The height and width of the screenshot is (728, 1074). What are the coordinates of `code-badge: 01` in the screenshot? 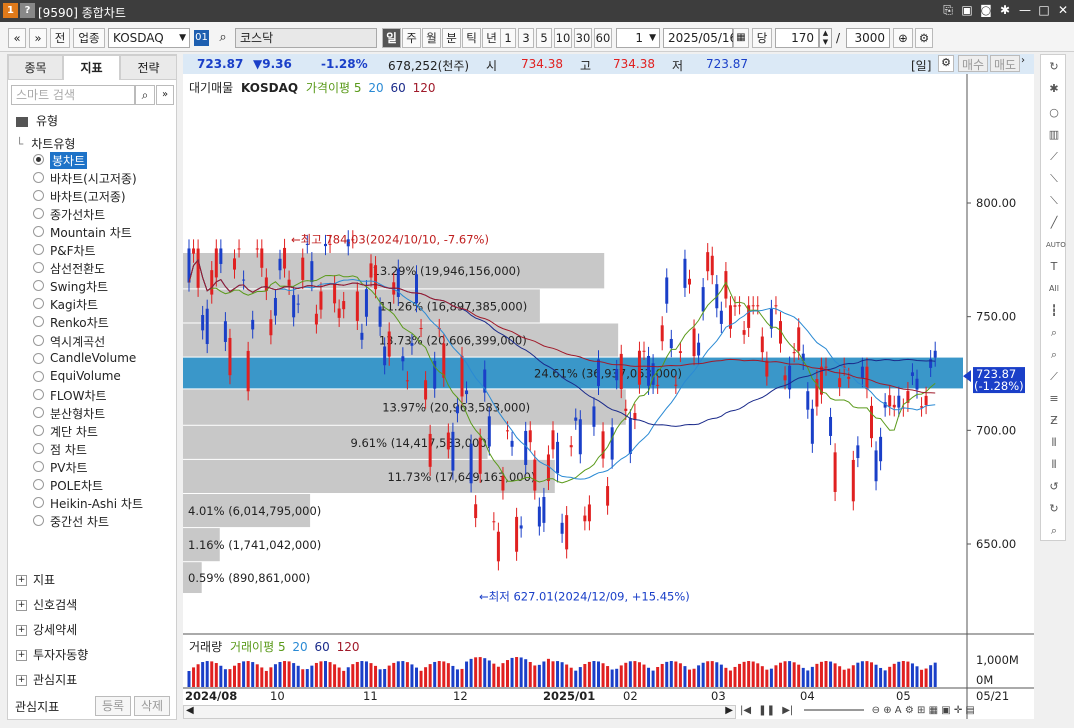 It's located at (201, 38).